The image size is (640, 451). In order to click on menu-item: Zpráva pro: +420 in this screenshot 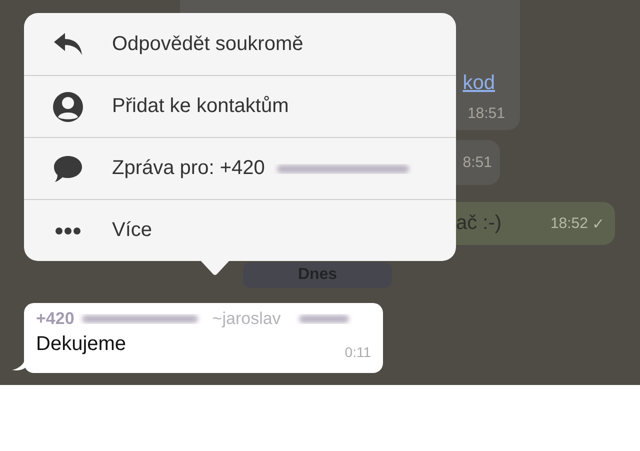, I will do `click(240, 168)`.